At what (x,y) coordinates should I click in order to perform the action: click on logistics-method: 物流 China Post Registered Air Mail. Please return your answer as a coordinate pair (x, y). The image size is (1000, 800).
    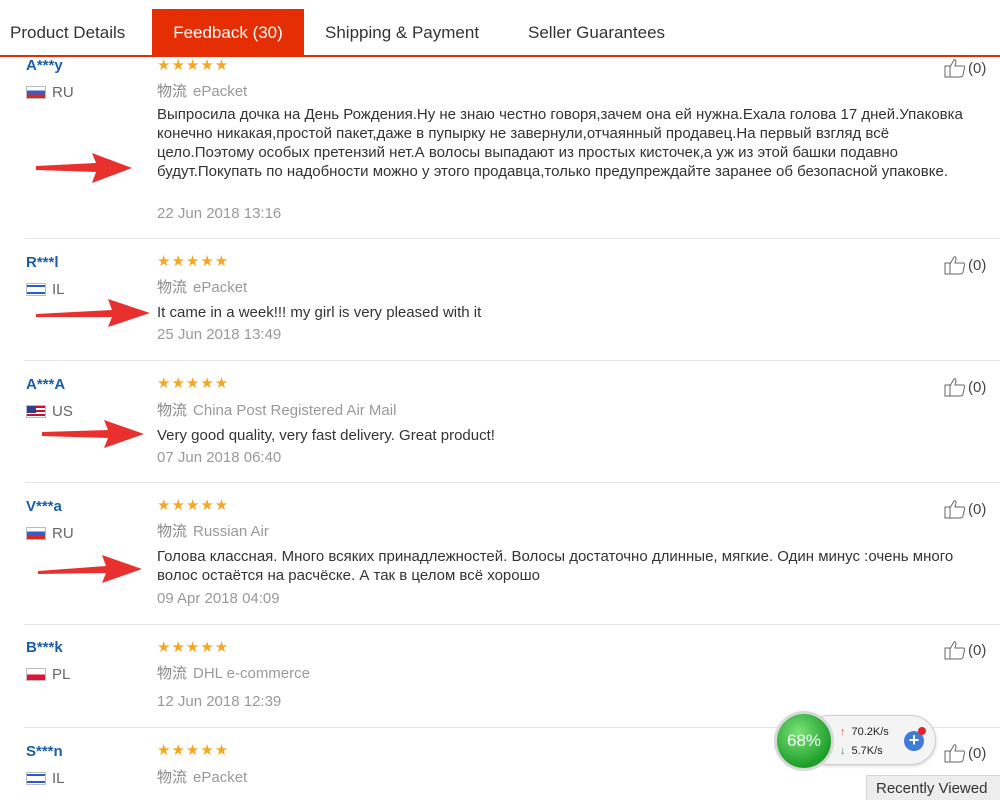
    Looking at the image, I should click on (276, 409).